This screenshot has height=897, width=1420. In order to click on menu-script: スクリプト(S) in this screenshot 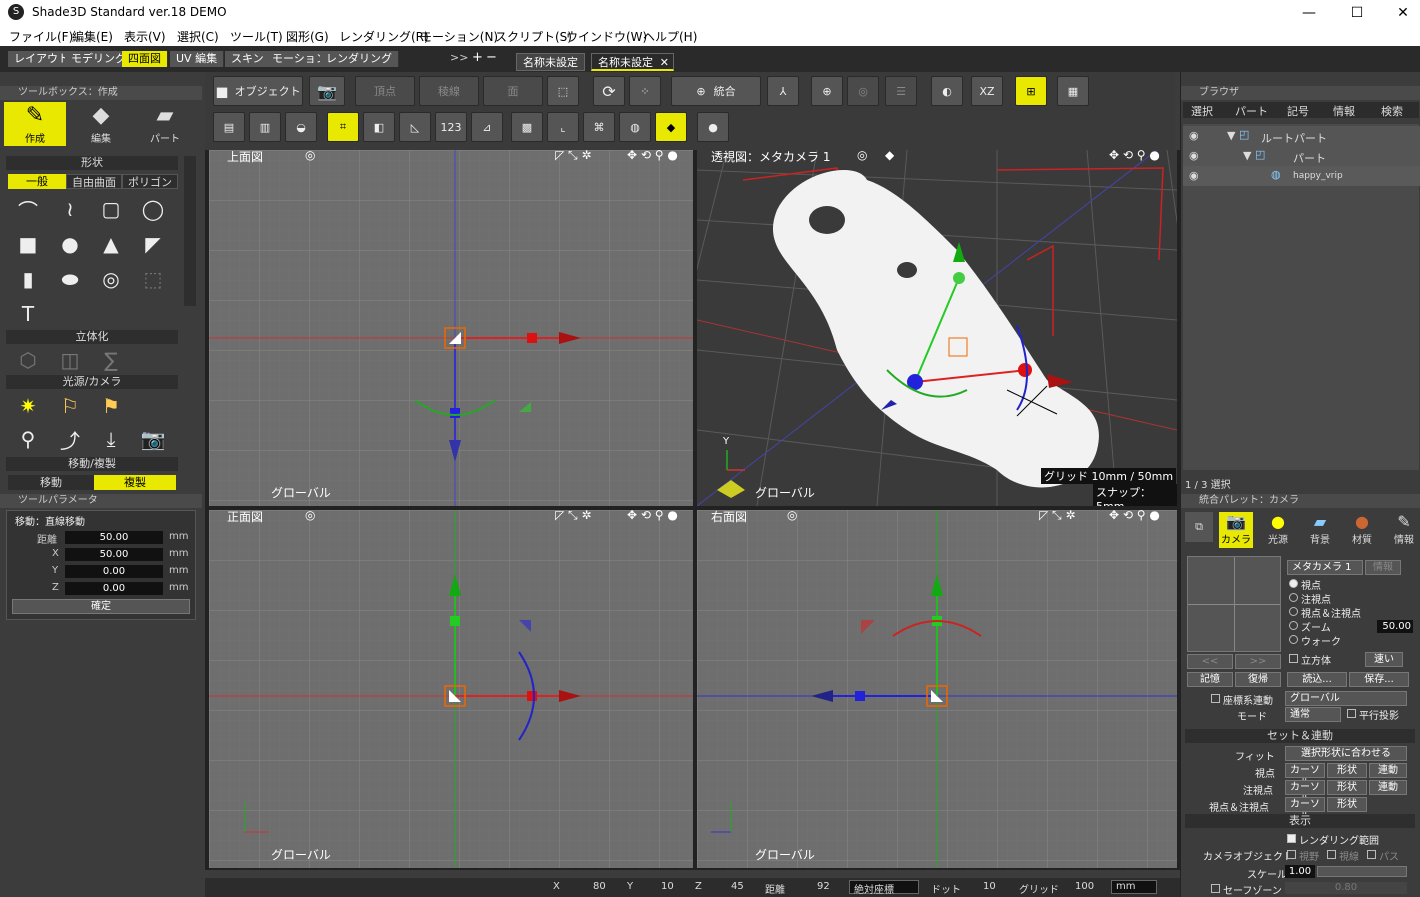, I will do `click(533, 36)`.